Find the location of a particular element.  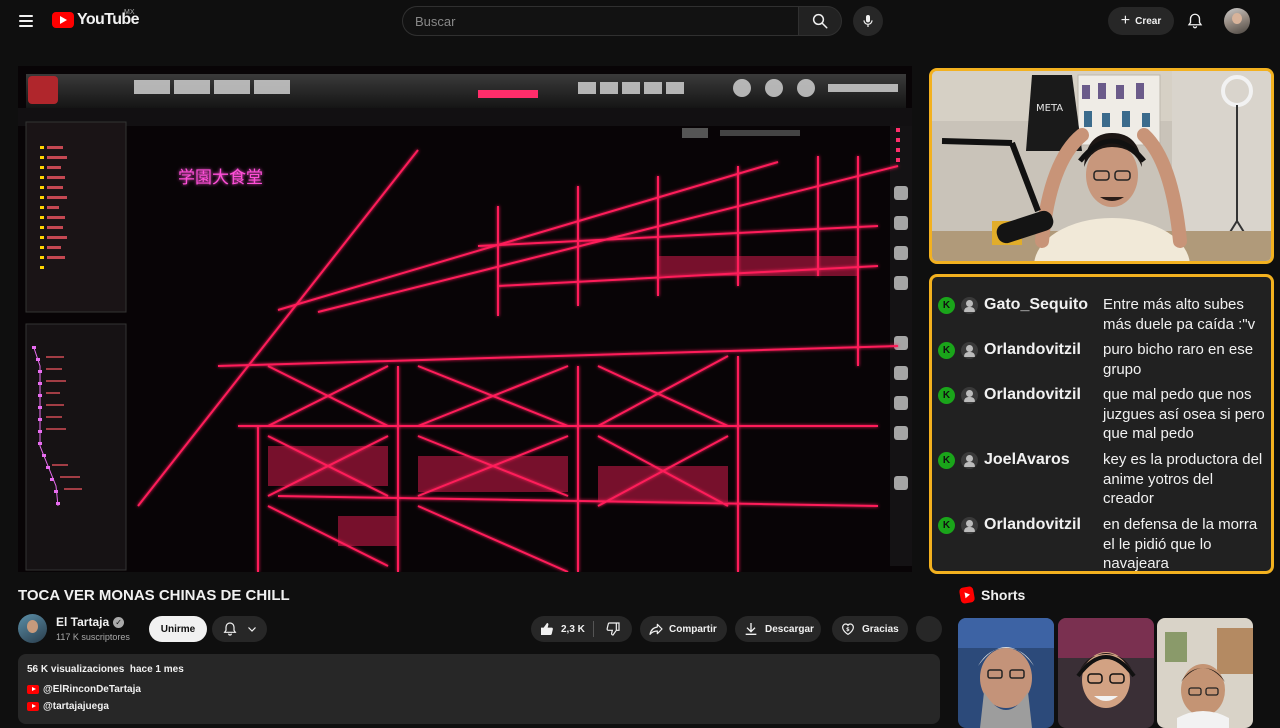

like-dislike-group: 2,3 K is located at coordinates (581, 629).